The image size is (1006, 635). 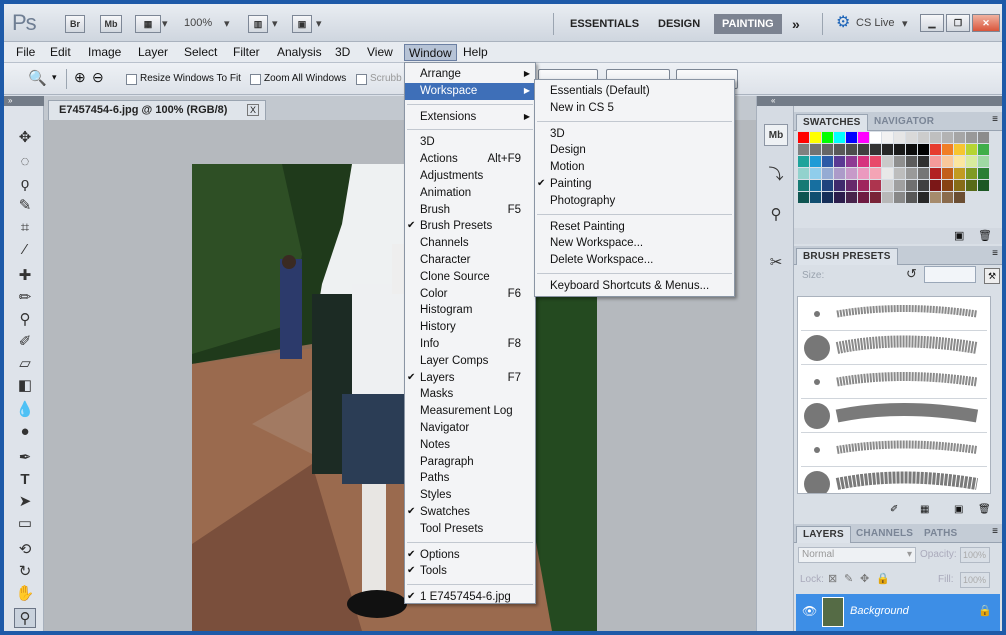 I want to click on new-swatch-icon: ▣, so click(x=959, y=235).